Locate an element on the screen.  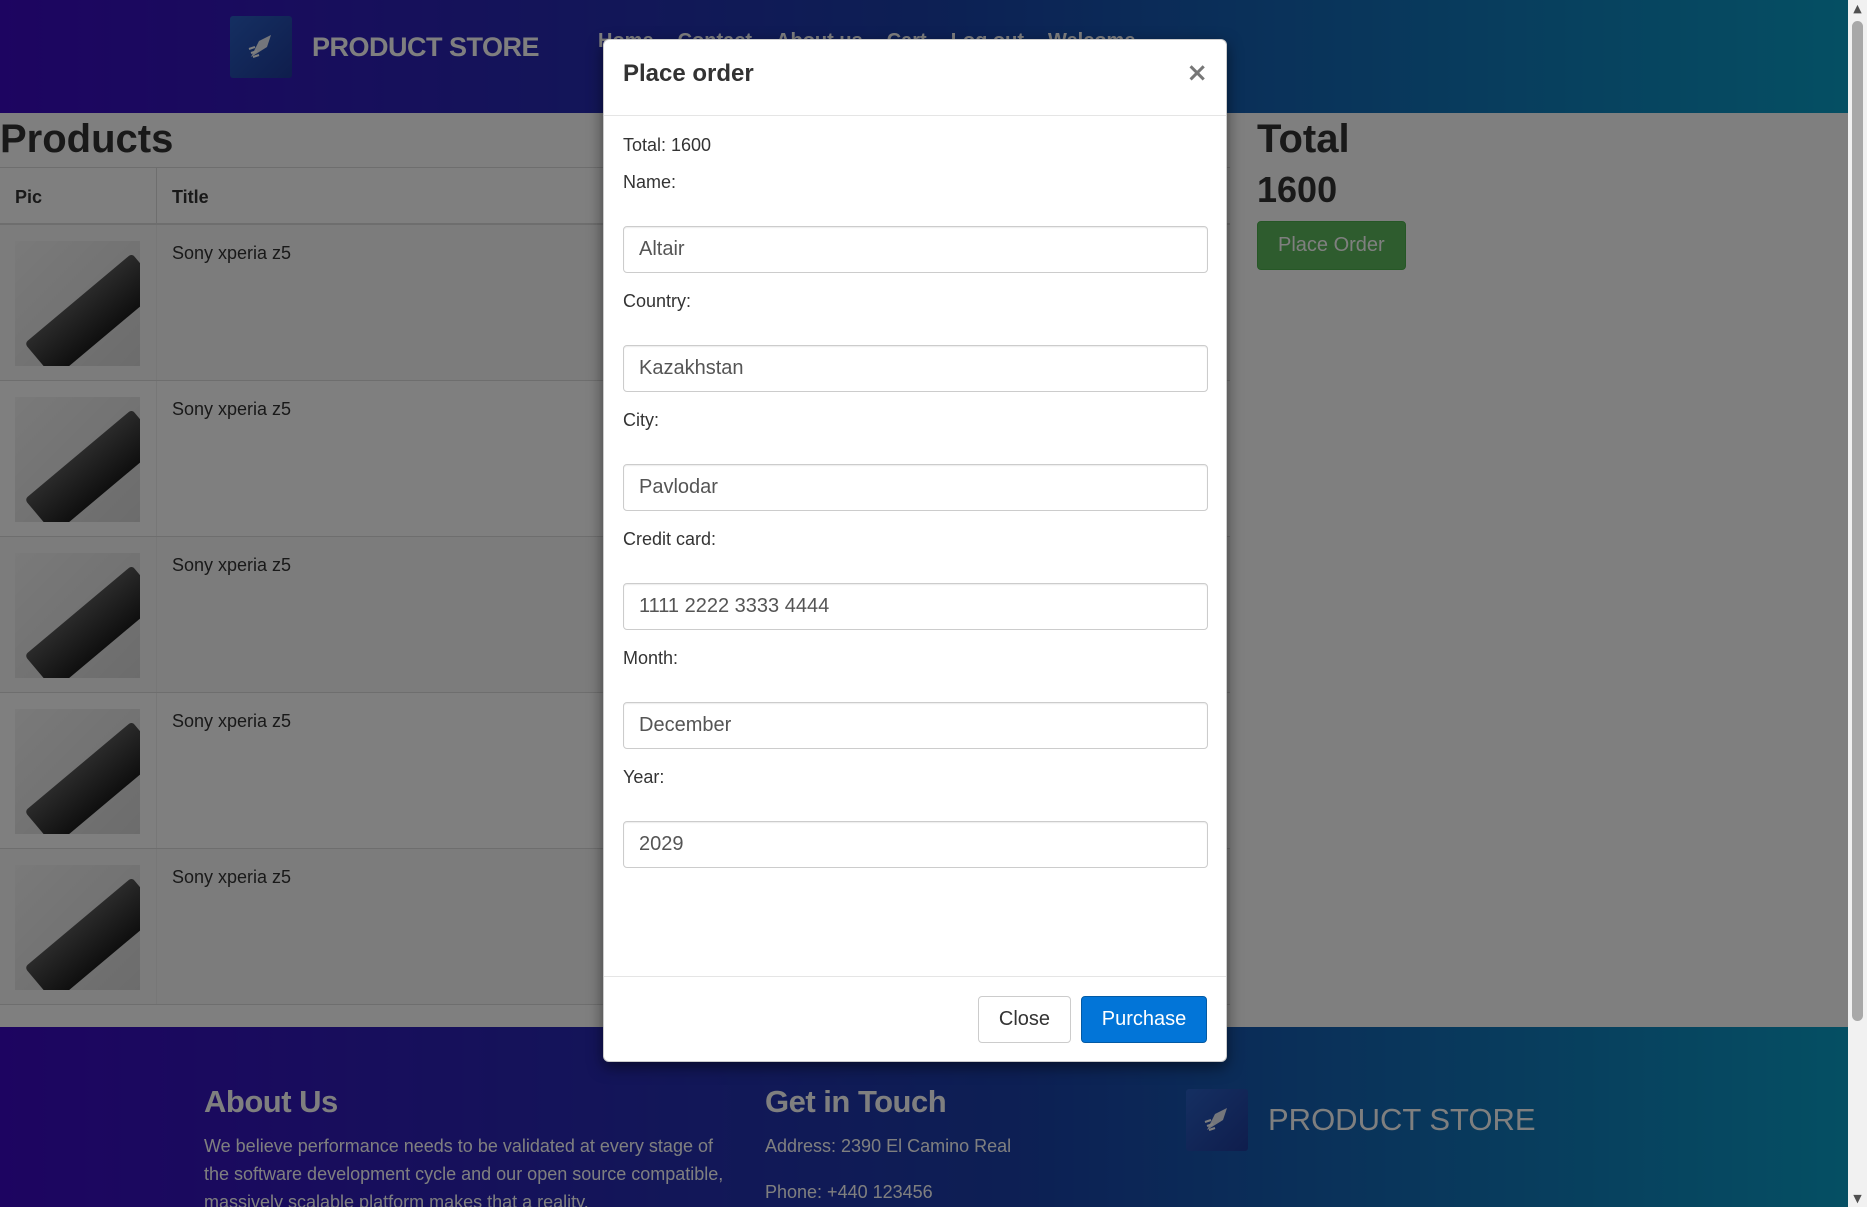
name-field is located at coordinates (915, 249).